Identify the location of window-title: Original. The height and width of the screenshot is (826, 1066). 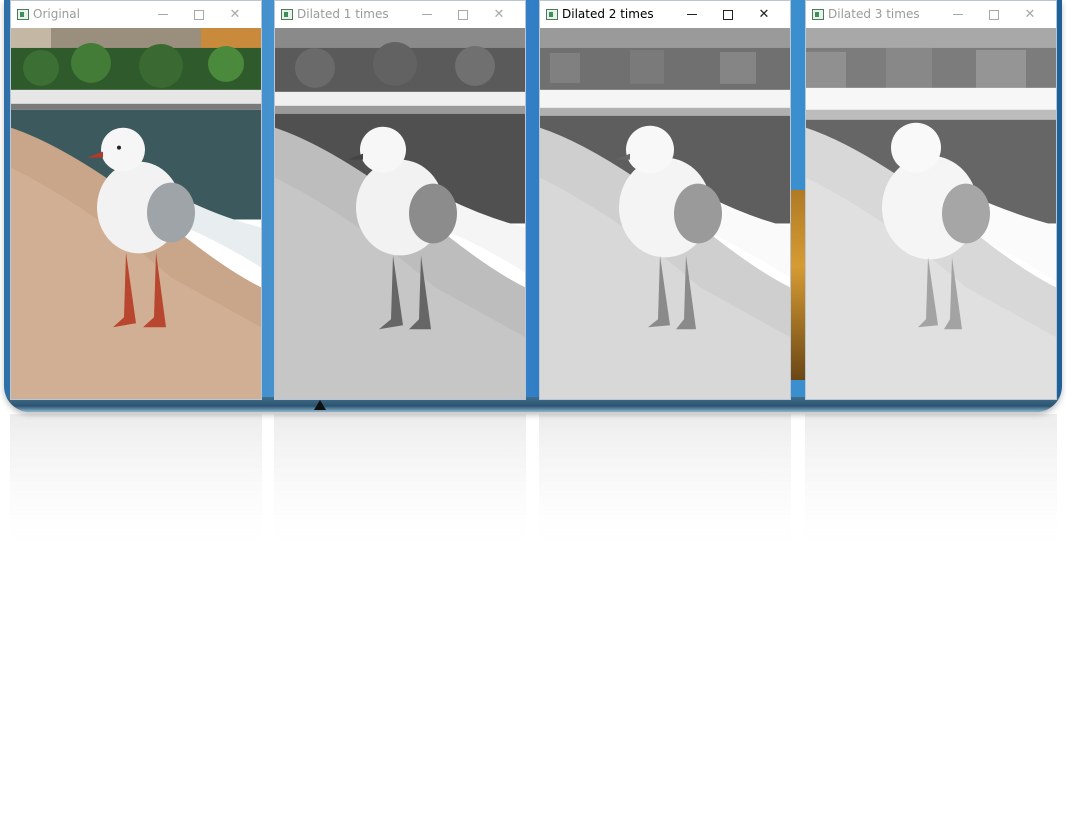
(56, 14).